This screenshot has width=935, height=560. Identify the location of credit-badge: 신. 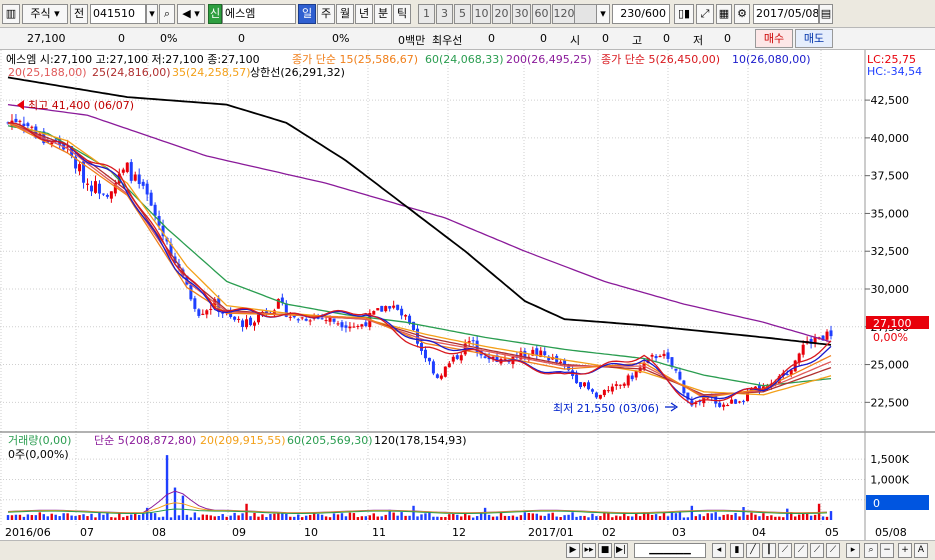
(215, 14).